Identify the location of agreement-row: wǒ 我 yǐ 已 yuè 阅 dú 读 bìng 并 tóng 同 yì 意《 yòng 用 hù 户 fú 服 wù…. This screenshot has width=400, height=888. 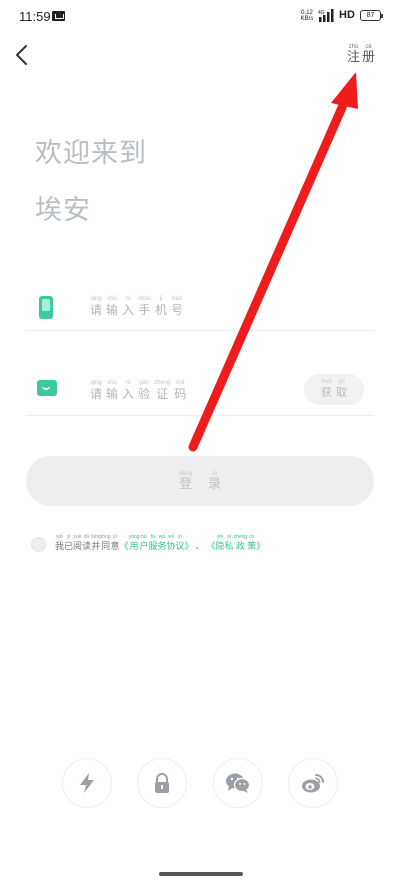
(206, 545).